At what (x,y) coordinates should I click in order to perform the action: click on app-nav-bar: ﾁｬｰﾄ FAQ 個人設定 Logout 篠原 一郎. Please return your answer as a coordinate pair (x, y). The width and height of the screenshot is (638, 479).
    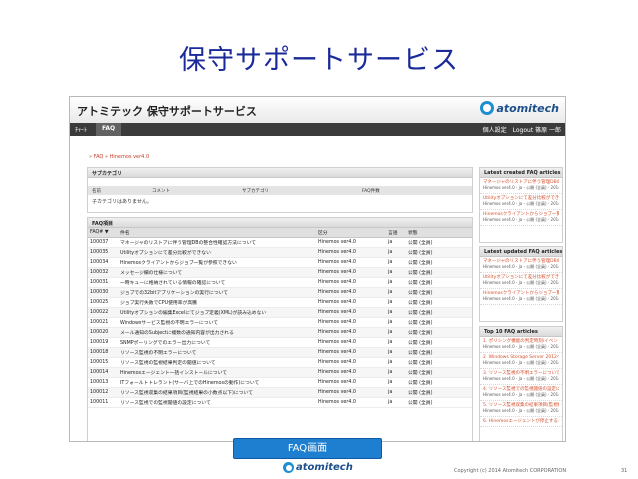
    Looking at the image, I should click on (317, 129).